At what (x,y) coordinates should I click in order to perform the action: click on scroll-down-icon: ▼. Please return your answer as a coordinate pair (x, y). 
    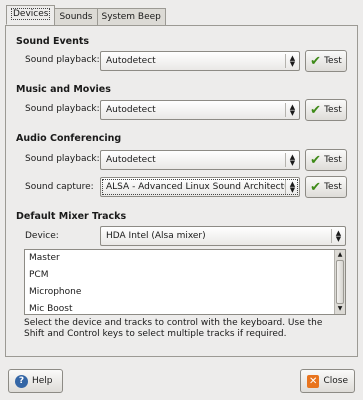
    Looking at the image, I should click on (340, 309).